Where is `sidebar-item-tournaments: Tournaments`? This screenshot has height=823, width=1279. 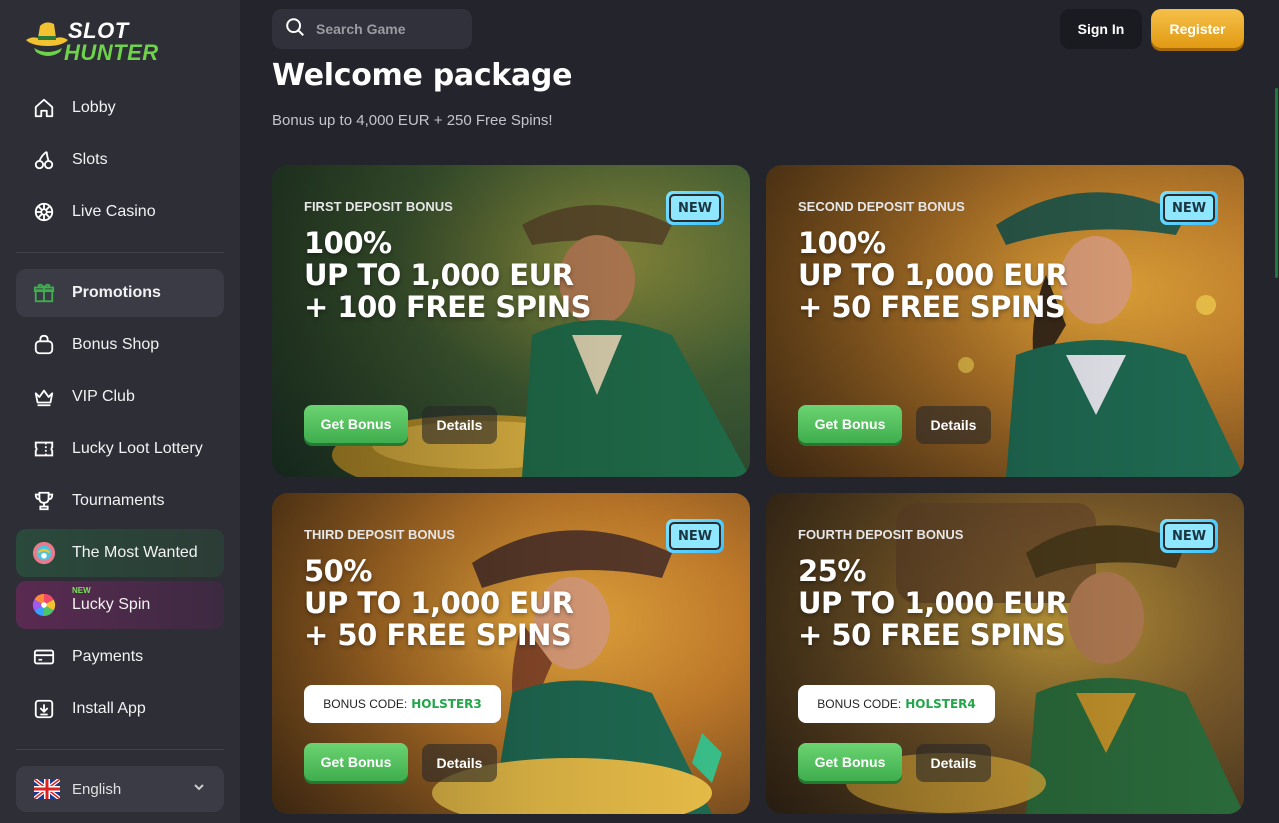 sidebar-item-tournaments: Tournaments is located at coordinates (120, 501).